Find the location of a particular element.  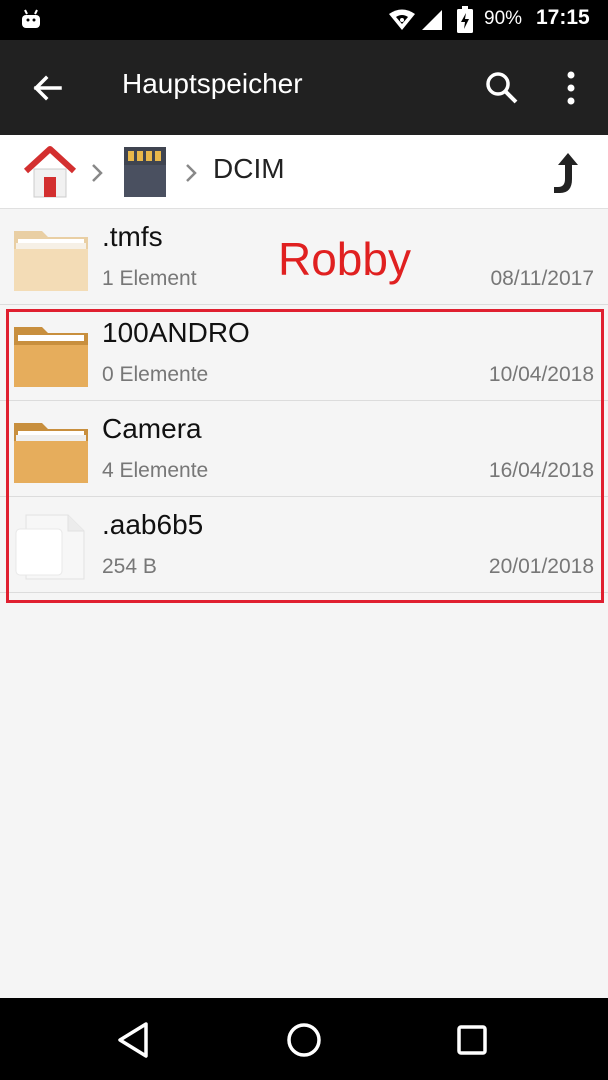

search-icon is located at coordinates (502, 88).